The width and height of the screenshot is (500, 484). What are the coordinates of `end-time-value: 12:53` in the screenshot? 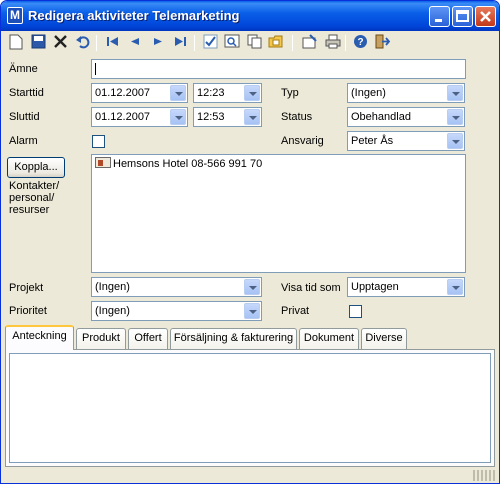 It's located at (211, 117).